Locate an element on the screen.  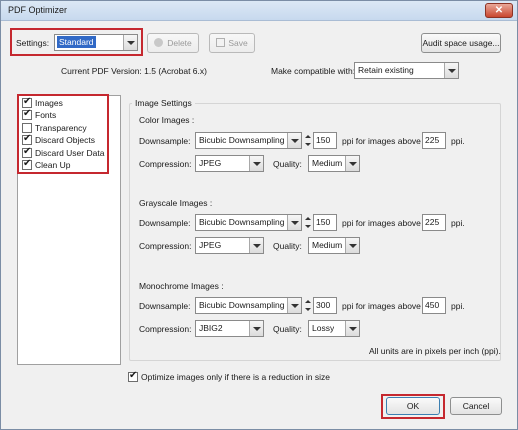
clean-up-checkbox is located at coordinates (27, 164).